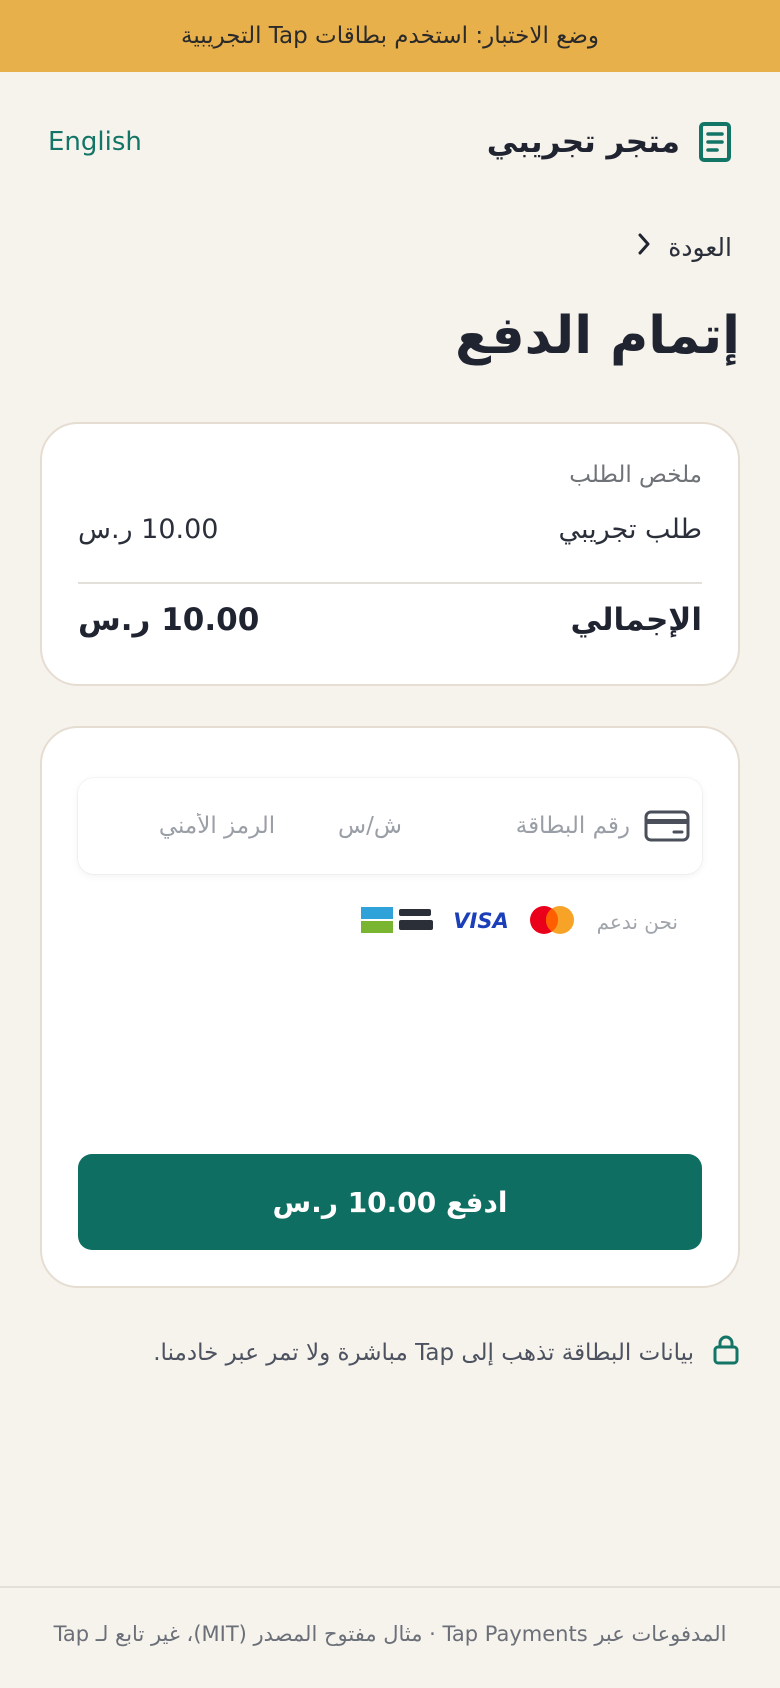 This screenshot has height=1688, width=780. I want to click on store-brand: متجر تجريبي, so click(609, 142).